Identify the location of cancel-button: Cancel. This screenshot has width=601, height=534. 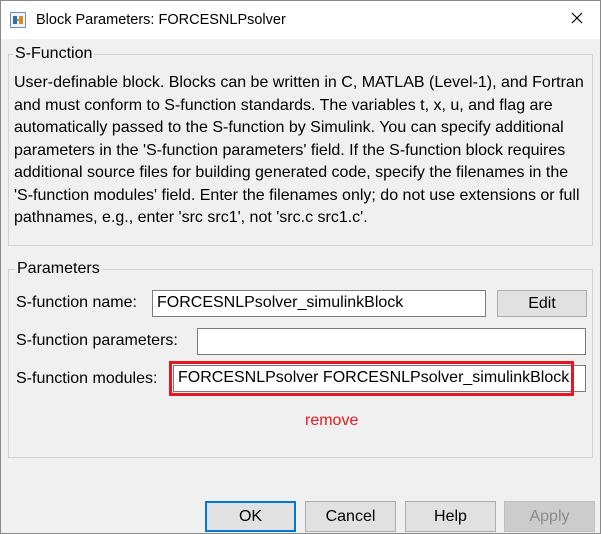
(350, 516).